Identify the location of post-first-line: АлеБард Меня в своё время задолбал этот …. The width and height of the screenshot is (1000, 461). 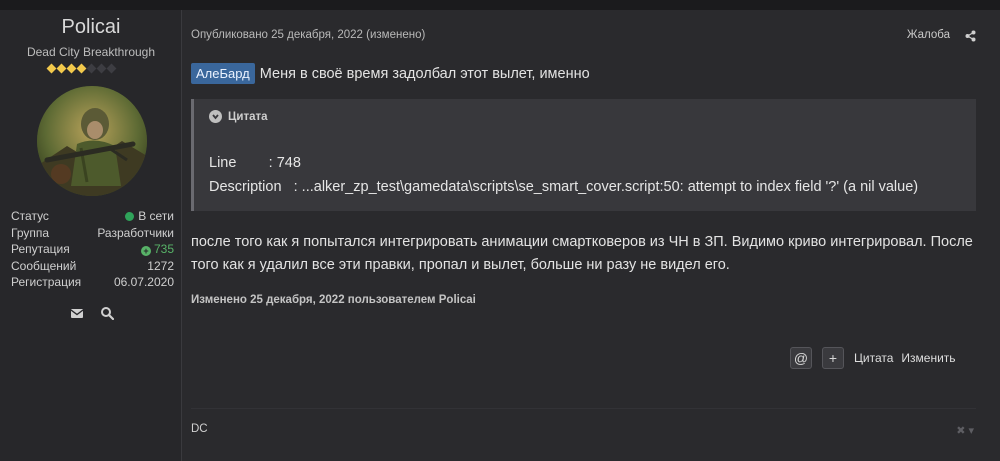
(390, 73).